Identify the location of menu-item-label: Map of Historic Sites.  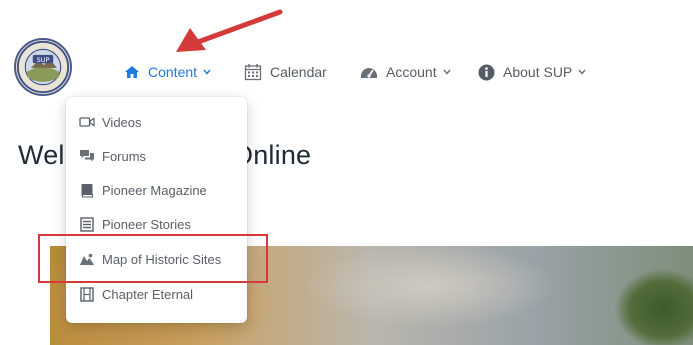
(162, 259).